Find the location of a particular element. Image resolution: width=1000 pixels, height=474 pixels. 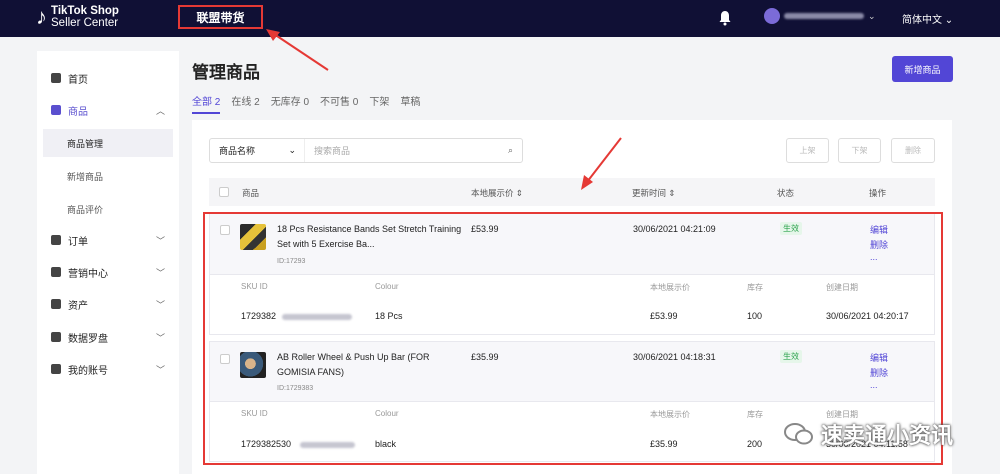

annotation-arrow-top is located at coordinates (297, 50).